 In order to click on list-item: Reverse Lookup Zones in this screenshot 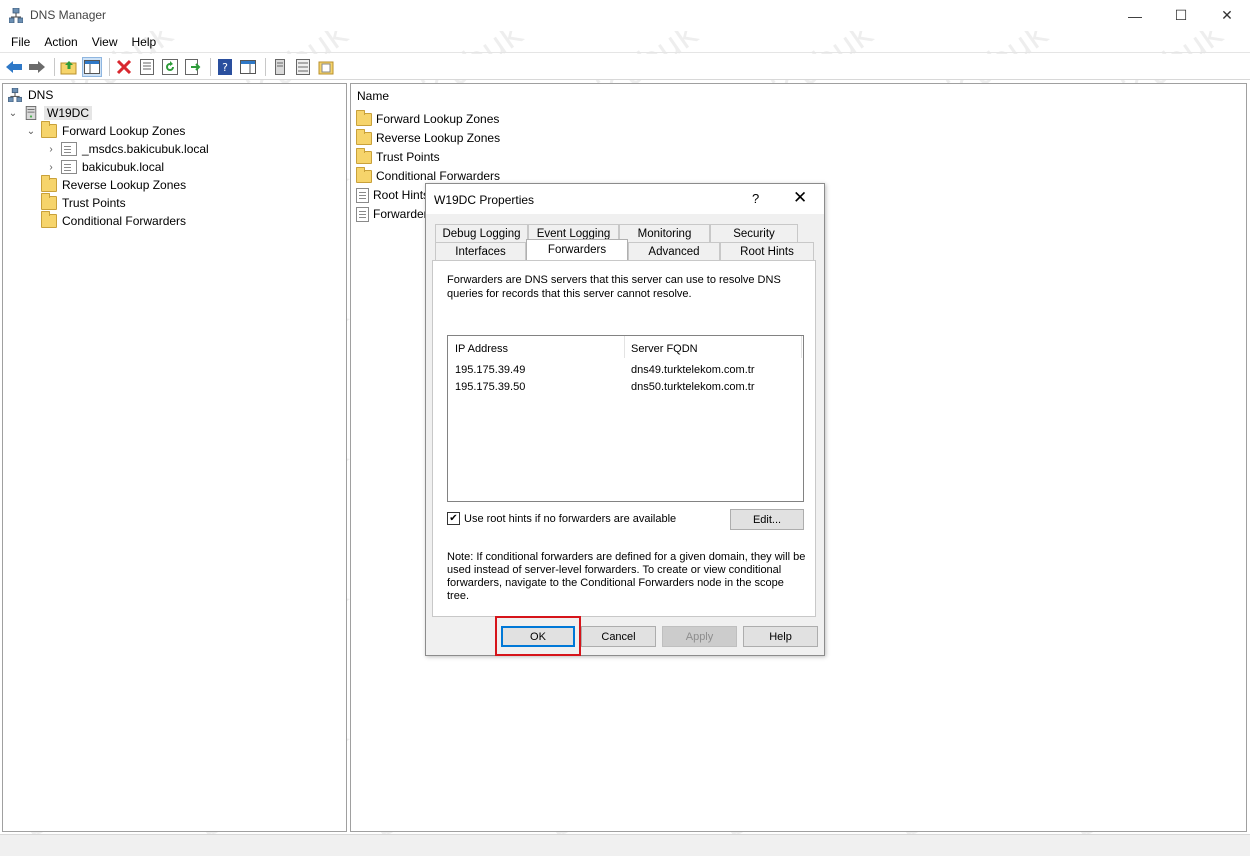, I will do `click(428, 137)`.